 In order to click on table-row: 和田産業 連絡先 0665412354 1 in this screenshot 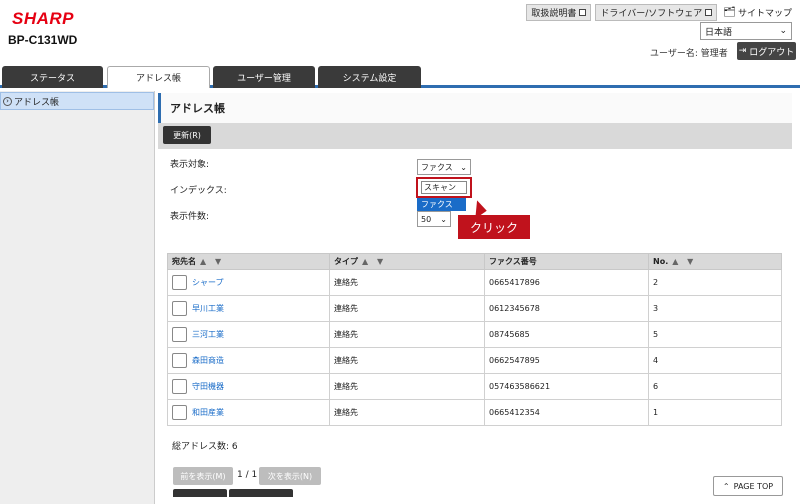, I will do `click(474, 412)`.